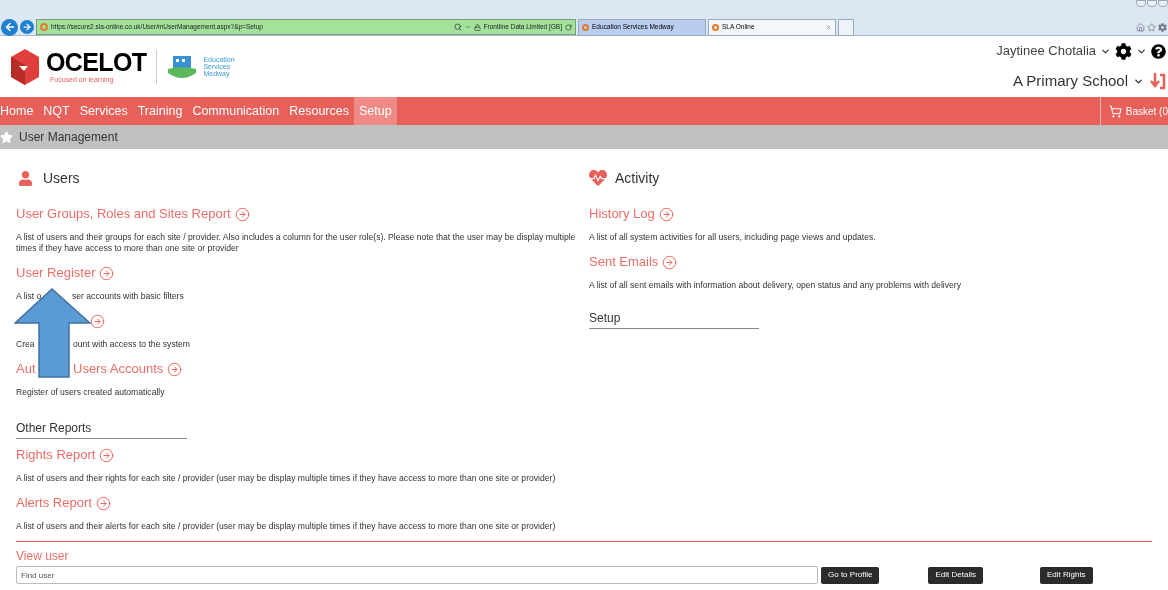 The height and width of the screenshot is (590, 1168). Describe the element at coordinates (19, 111) in the screenshot. I see `nav-item: Home` at that location.